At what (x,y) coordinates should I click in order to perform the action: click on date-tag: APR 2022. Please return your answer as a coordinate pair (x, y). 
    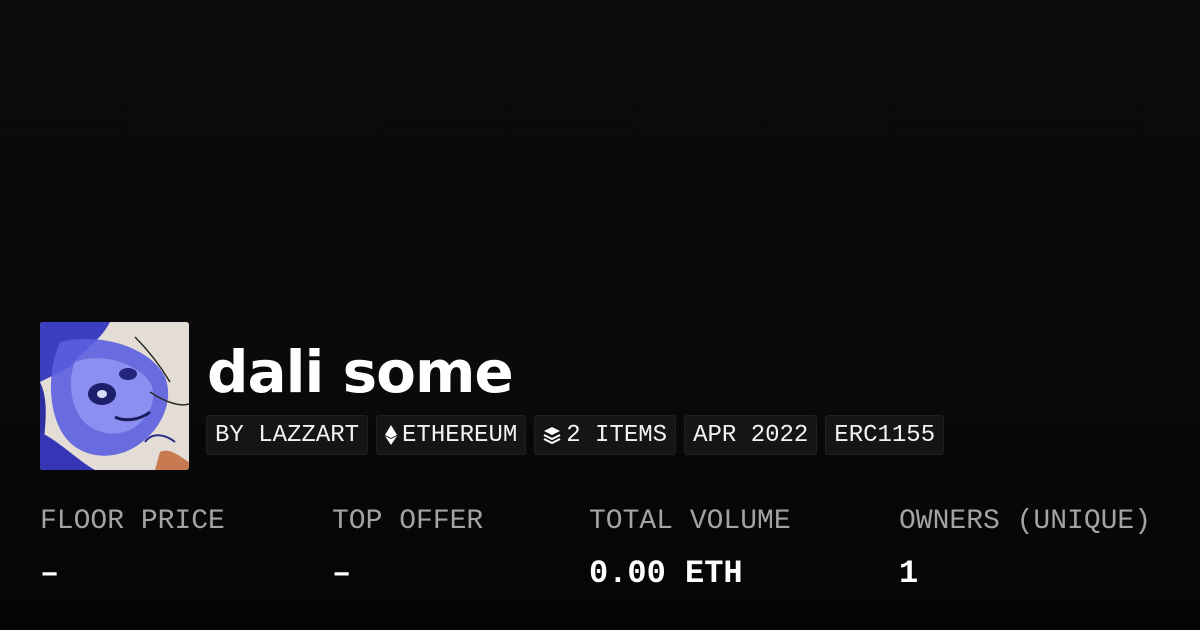
    Looking at the image, I should click on (751, 435).